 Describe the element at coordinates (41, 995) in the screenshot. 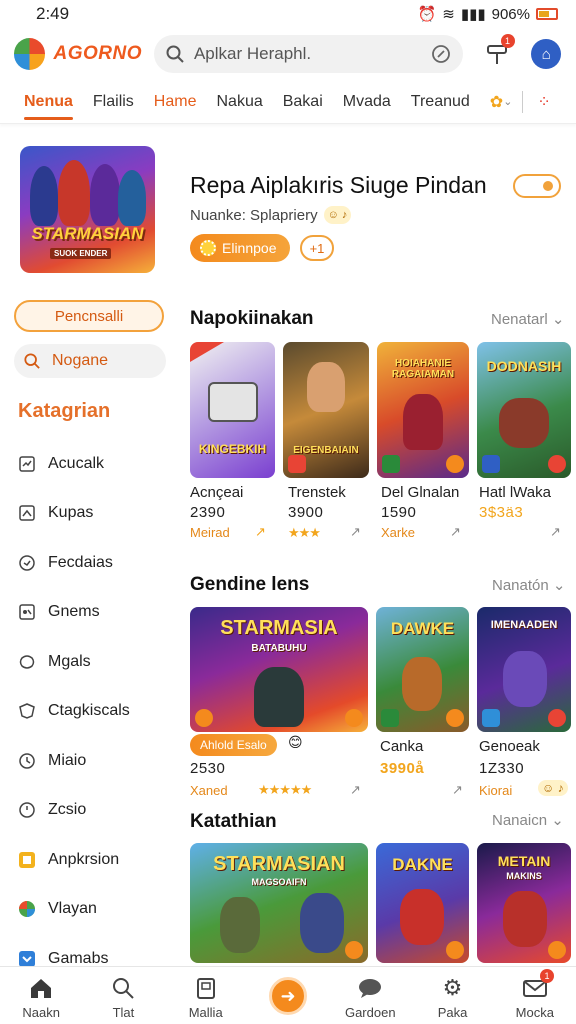

I see `nav-item-home: Naakn` at that location.